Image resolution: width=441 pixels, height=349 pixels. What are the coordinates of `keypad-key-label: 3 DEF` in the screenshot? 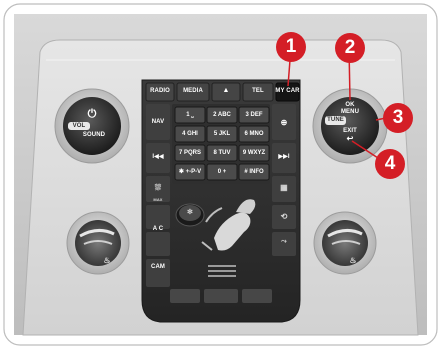 It's located at (254, 115).